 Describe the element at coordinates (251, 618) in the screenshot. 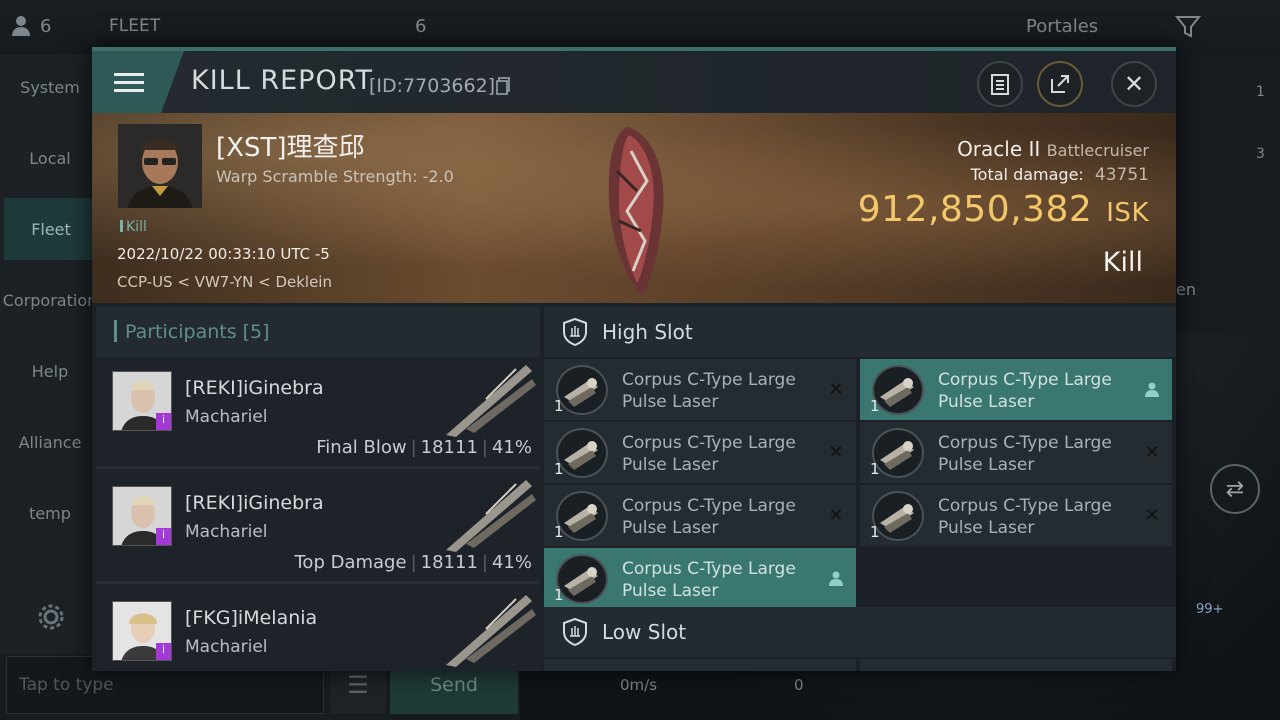

I see `participant-name: [FKG]iMelania` at that location.